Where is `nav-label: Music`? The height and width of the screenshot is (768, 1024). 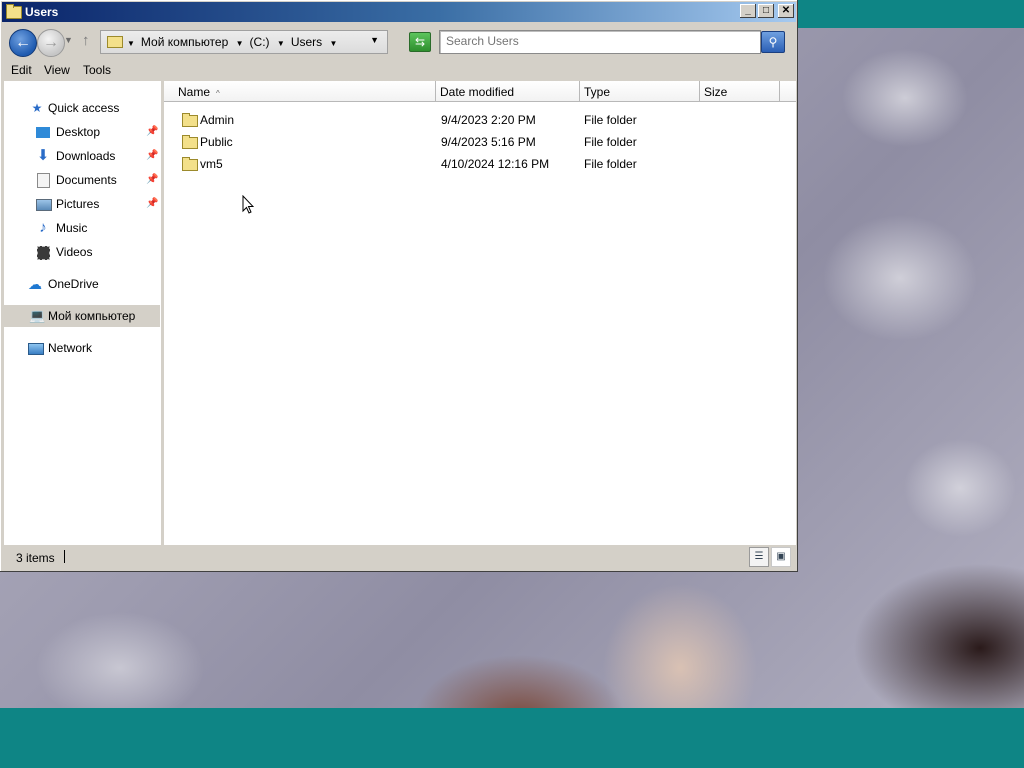
nav-label: Music is located at coordinates (72, 228).